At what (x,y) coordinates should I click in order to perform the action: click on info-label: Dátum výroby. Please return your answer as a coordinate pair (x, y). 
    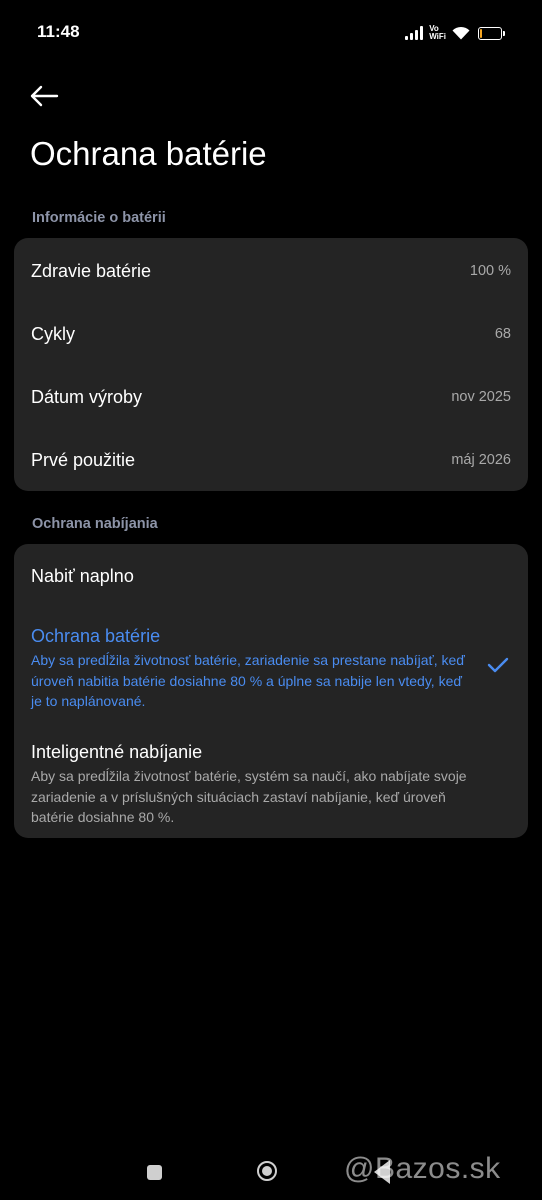
    Looking at the image, I should click on (87, 396).